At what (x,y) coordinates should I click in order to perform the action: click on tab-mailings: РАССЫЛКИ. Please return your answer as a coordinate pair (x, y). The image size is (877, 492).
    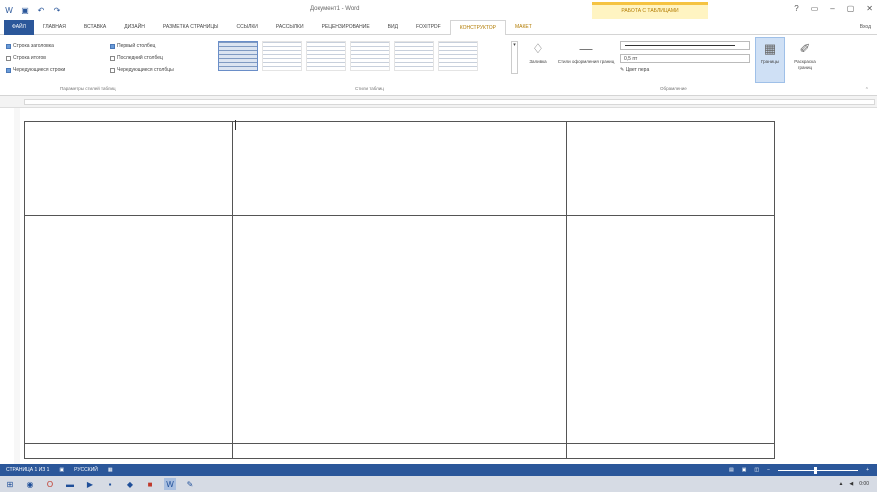
    Looking at the image, I should click on (290, 27).